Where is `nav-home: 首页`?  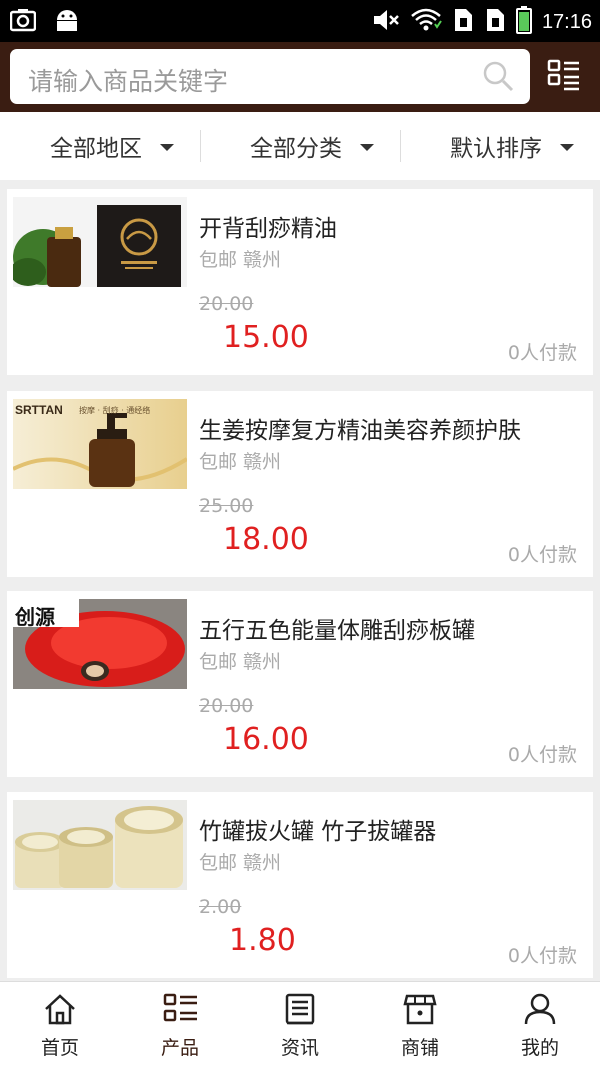
nav-home: 首页 is located at coordinates (60, 1024).